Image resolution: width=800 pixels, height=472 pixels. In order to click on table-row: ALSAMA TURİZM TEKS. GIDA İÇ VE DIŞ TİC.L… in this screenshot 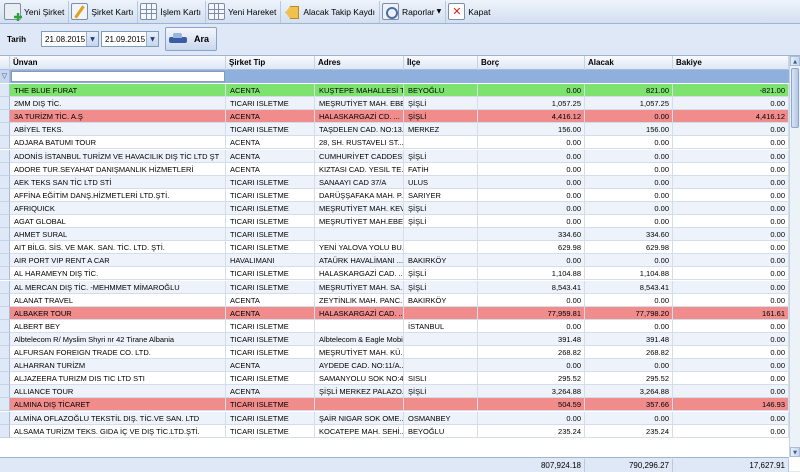, I will do `click(394, 431)`.